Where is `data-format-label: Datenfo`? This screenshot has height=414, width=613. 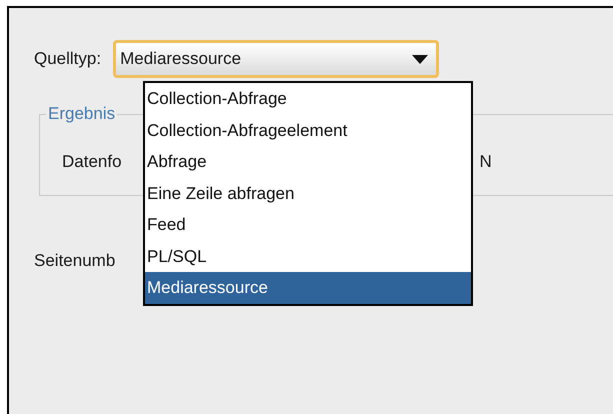
data-format-label: Datenfo is located at coordinates (92, 162).